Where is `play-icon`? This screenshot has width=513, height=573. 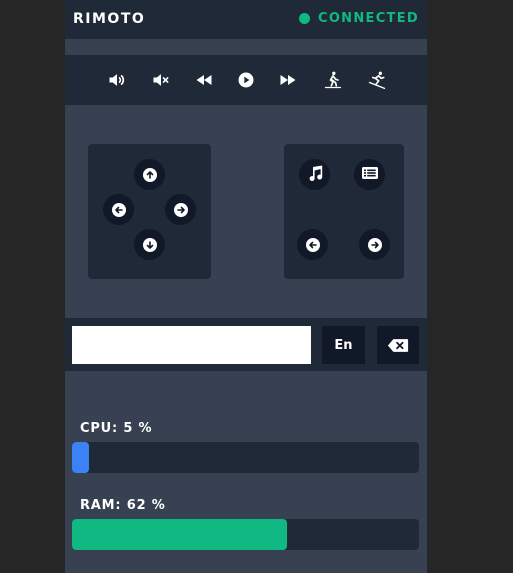
play-icon is located at coordinates (246, 80).